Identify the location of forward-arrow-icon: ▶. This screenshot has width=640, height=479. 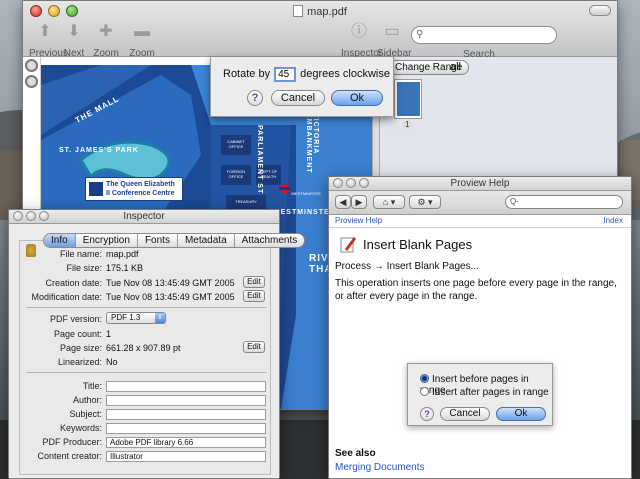
(359, 202).